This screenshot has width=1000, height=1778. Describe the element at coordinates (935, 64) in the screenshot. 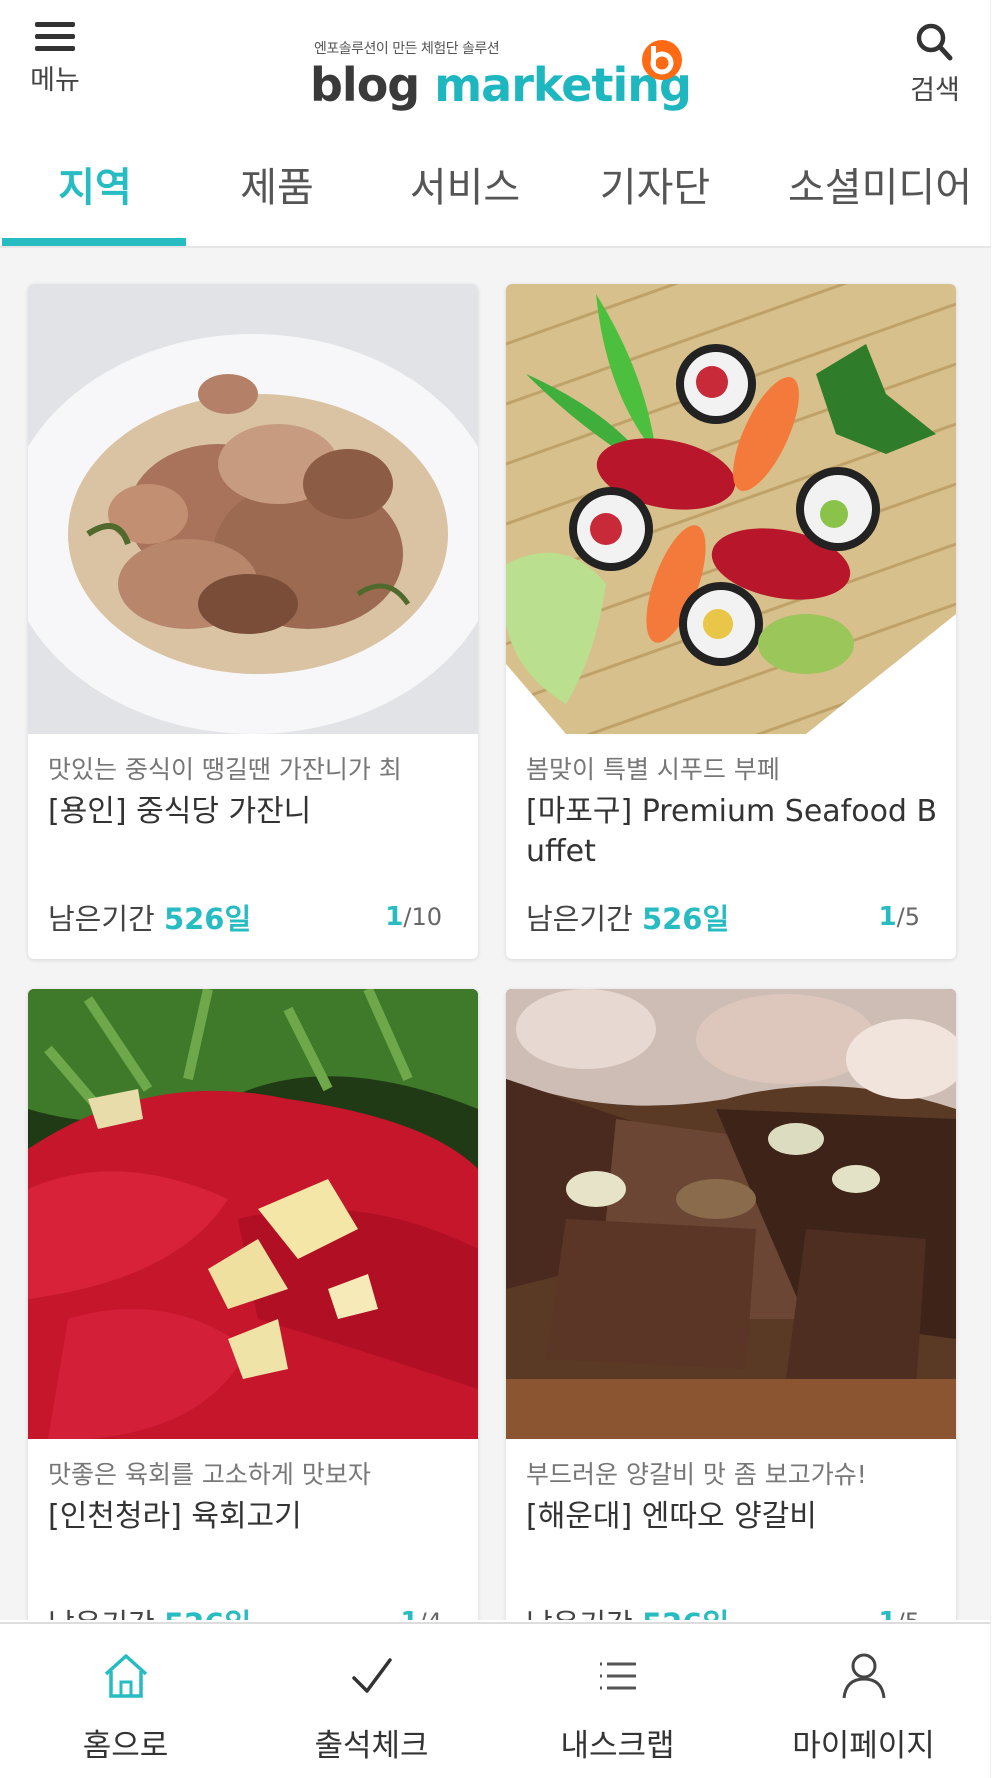

I see `search-button: 검색` at that location.